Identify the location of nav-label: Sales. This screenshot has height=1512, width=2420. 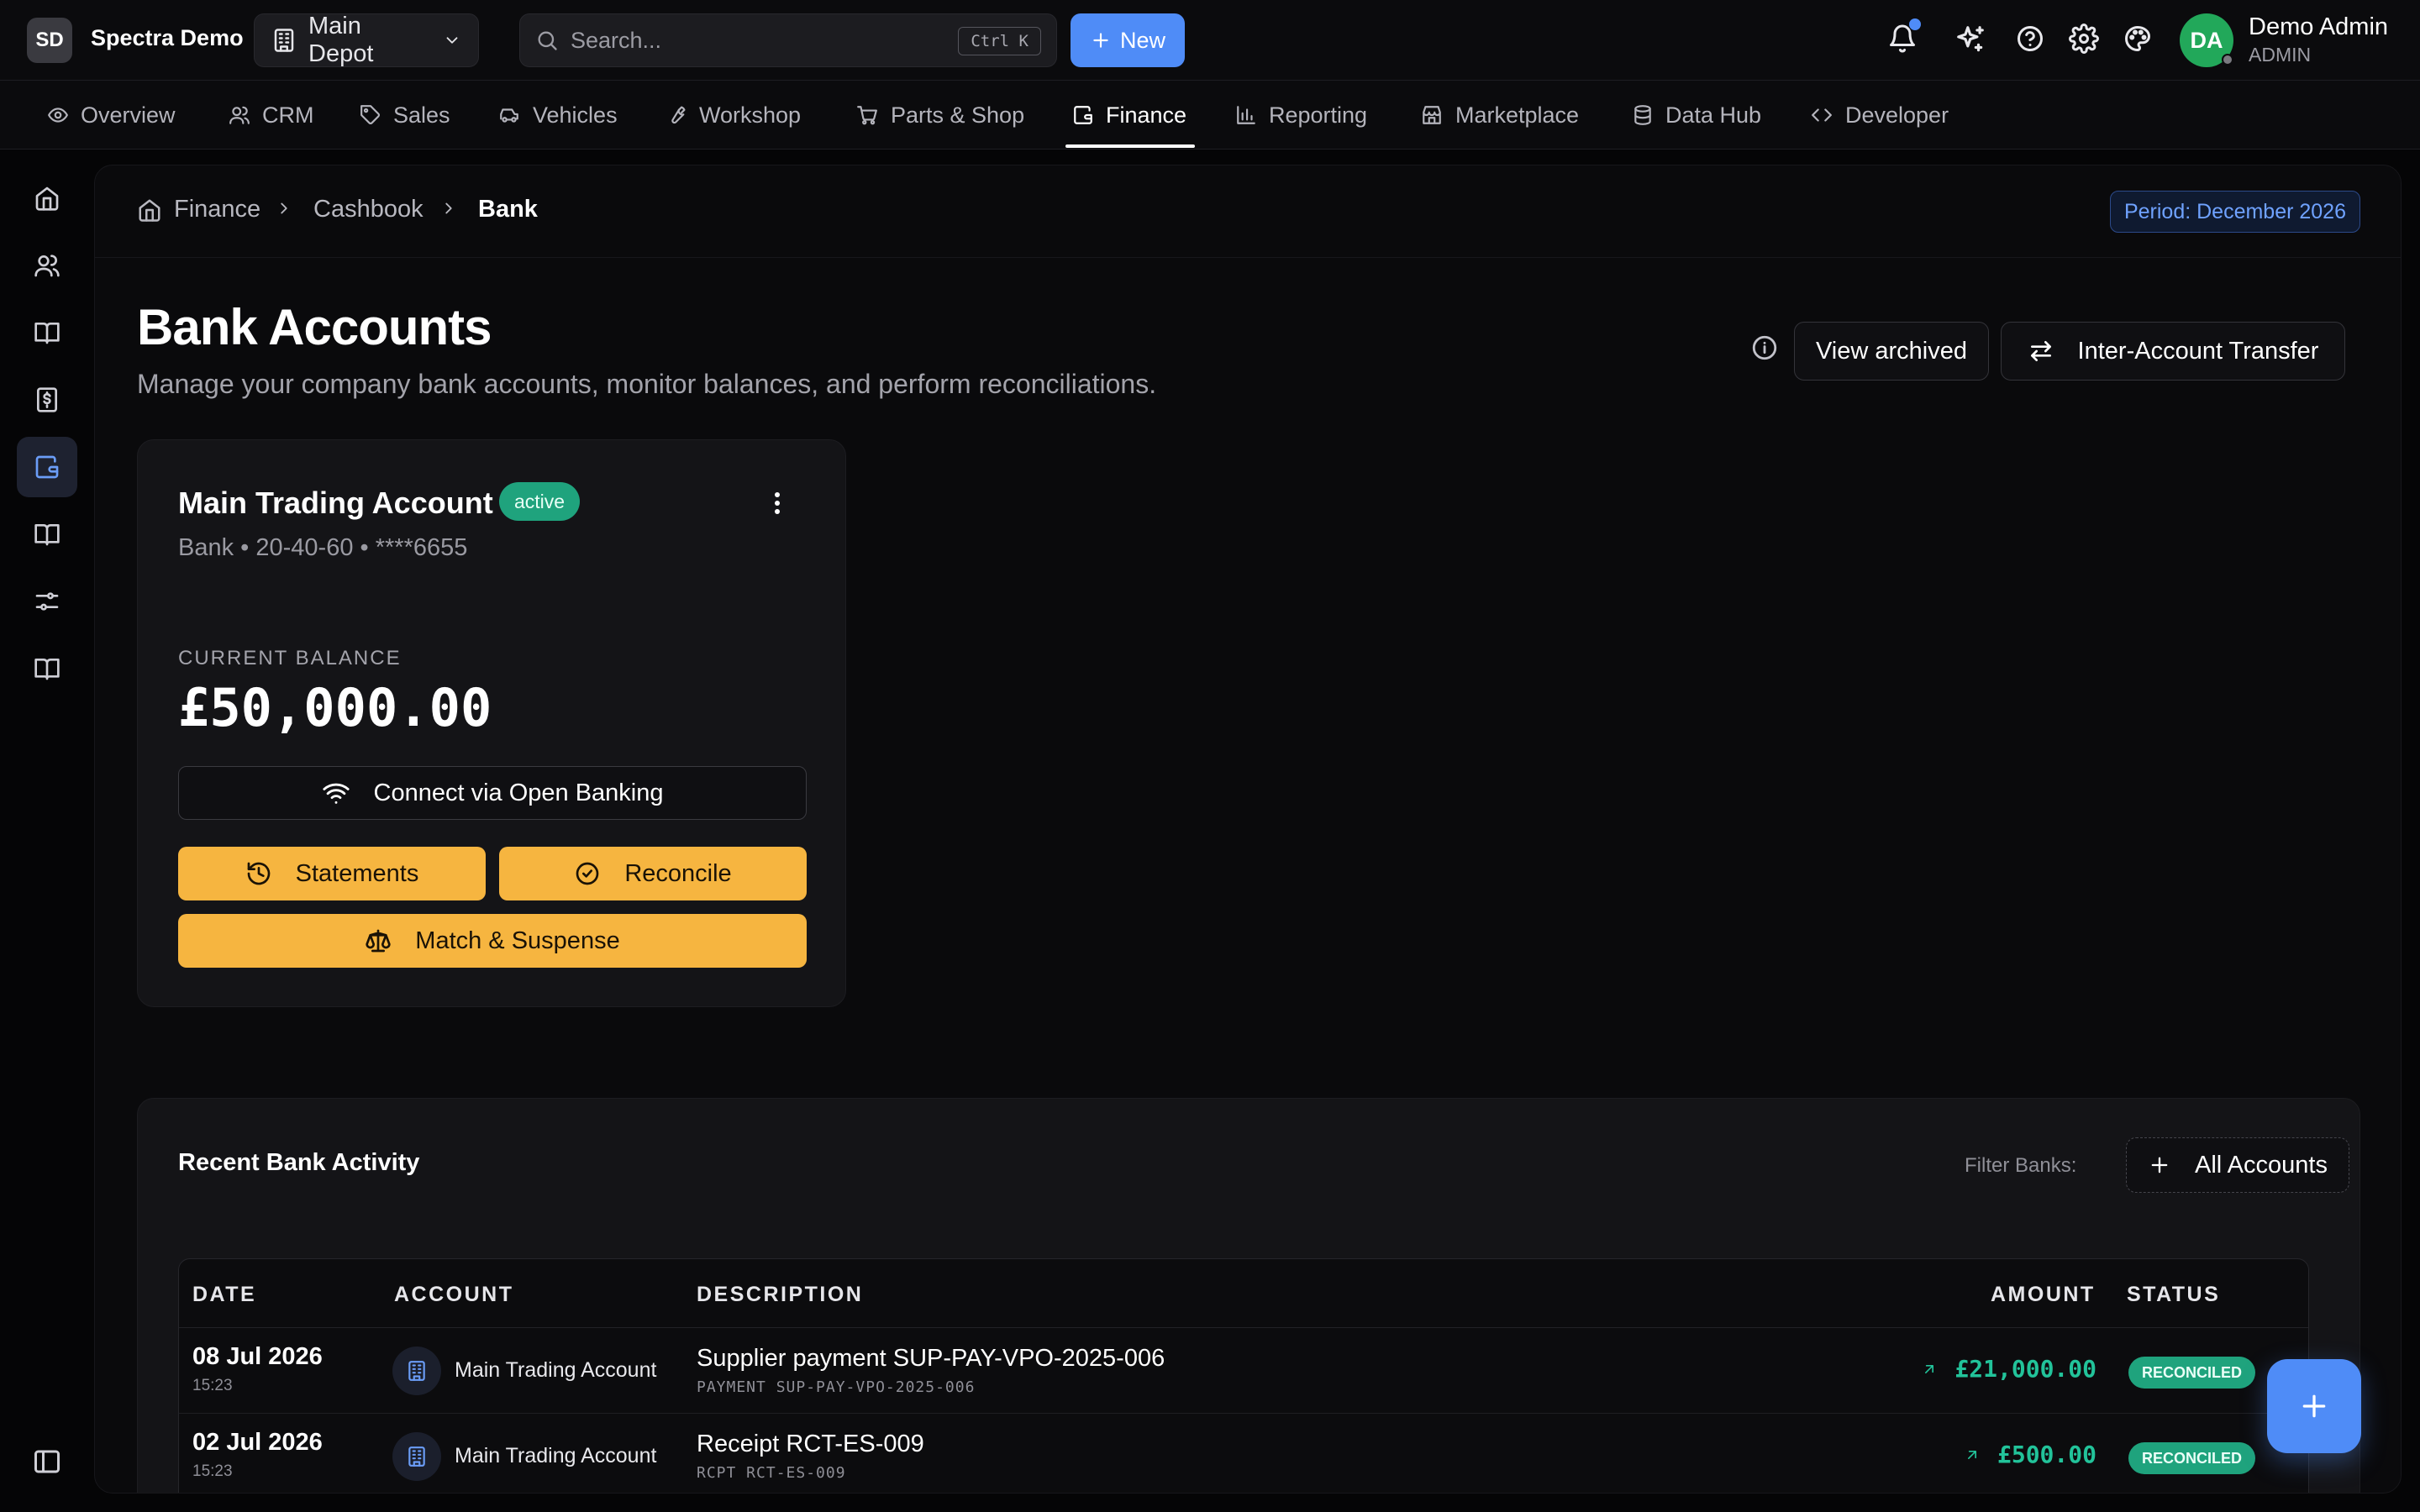
(421, 115).